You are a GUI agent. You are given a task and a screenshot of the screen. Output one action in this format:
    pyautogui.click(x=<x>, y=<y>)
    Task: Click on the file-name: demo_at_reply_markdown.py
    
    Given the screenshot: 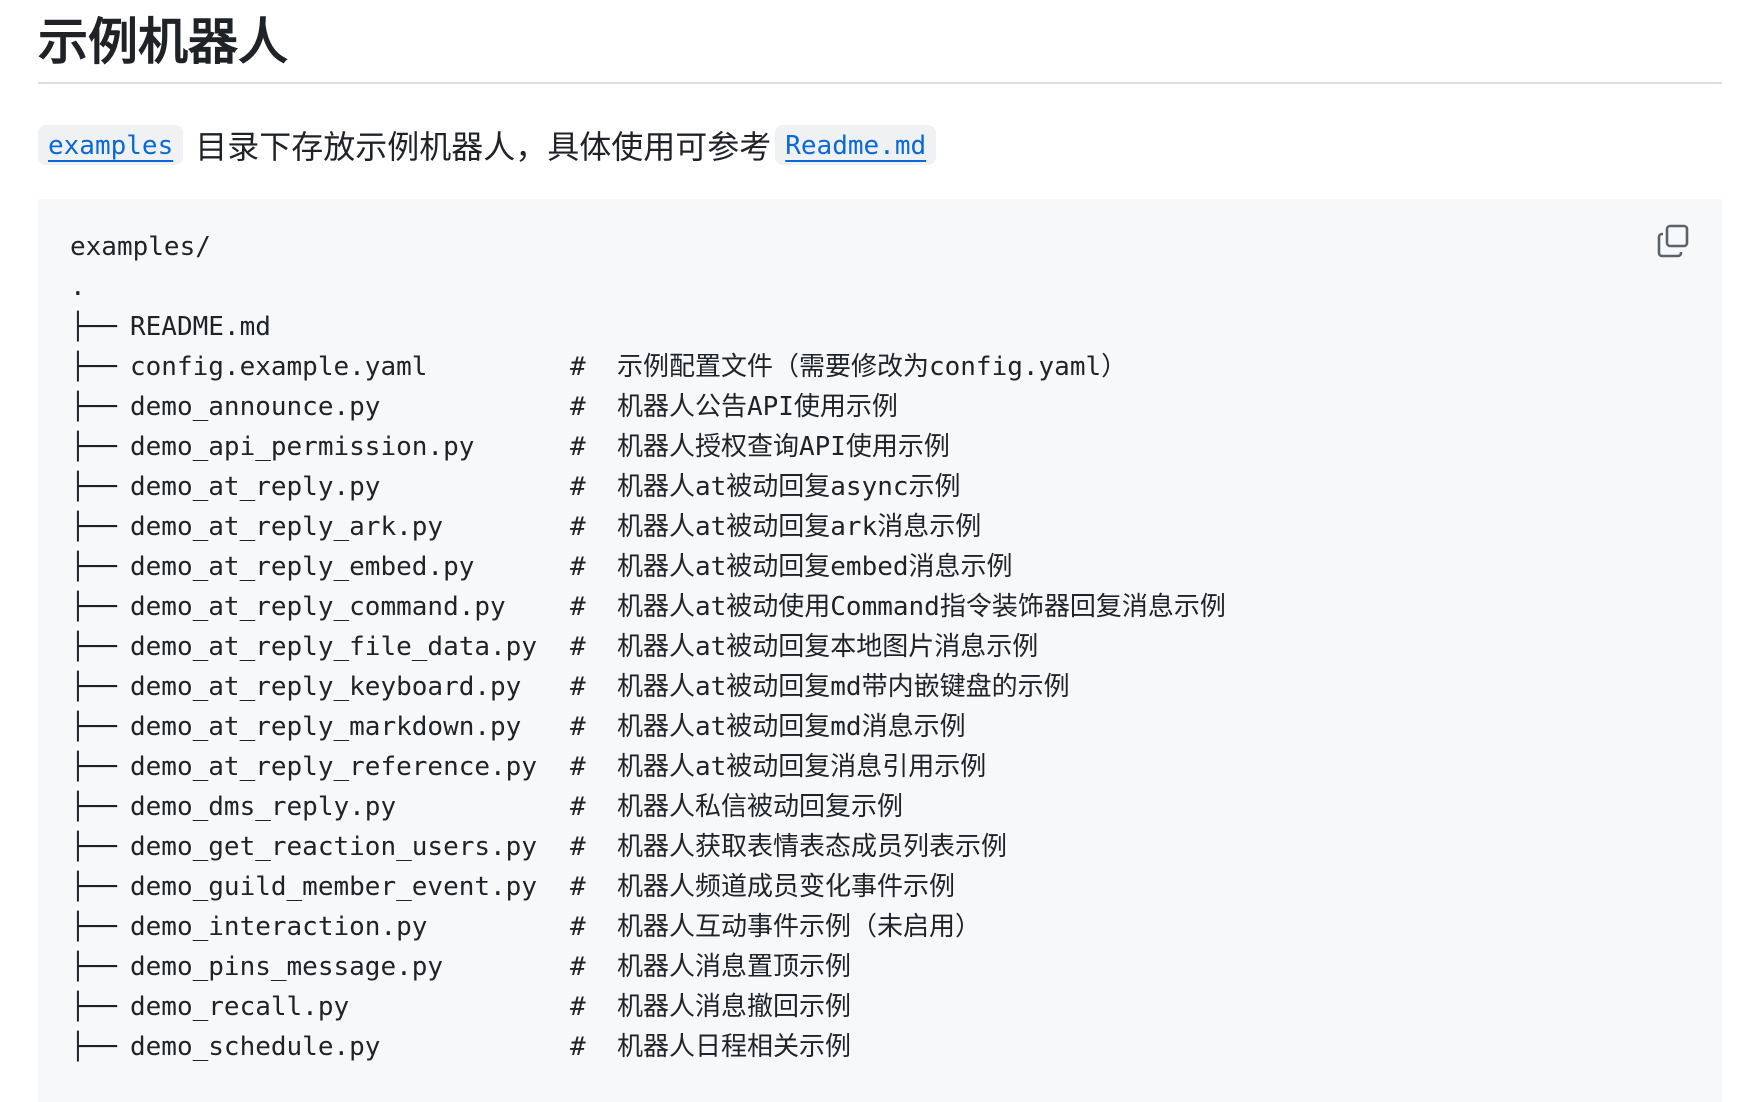 What is the action you would take?
    pyautogui.click(x=326, y=727)
    